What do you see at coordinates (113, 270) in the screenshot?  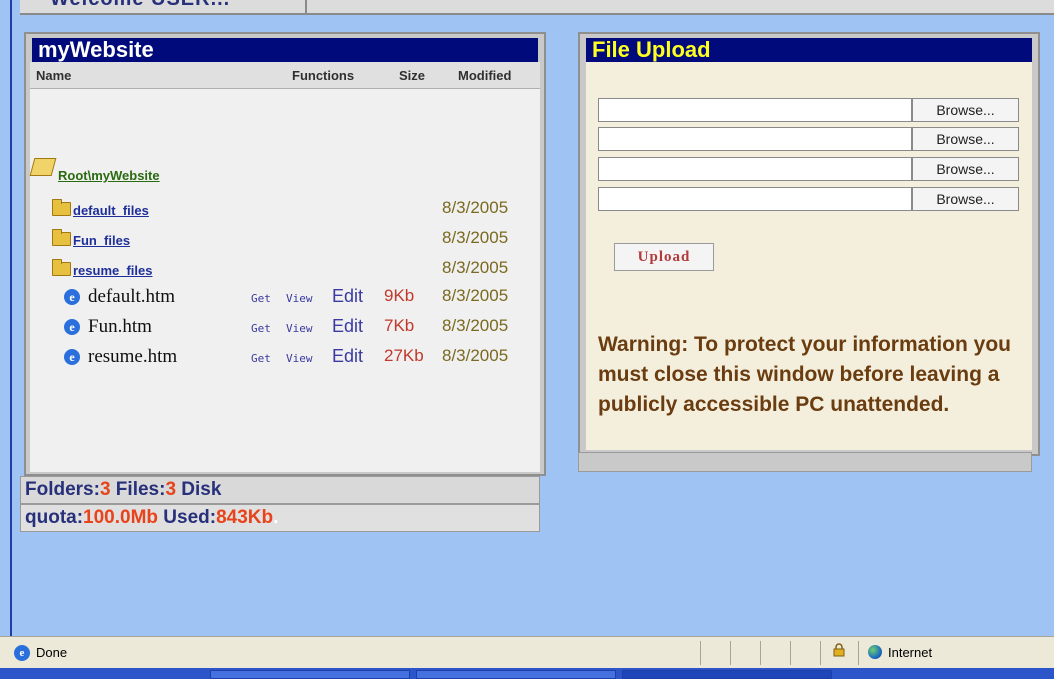 I see `folder-link: resume_files` at bounding box center [113, 270].